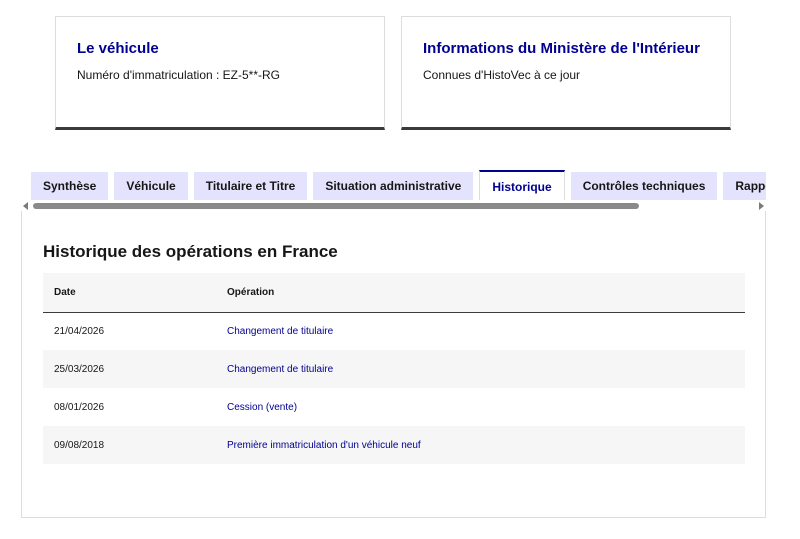  Describe the element at coordinates (522, 185) in the screenshot. I see `tab-historique: Historique` at that location.